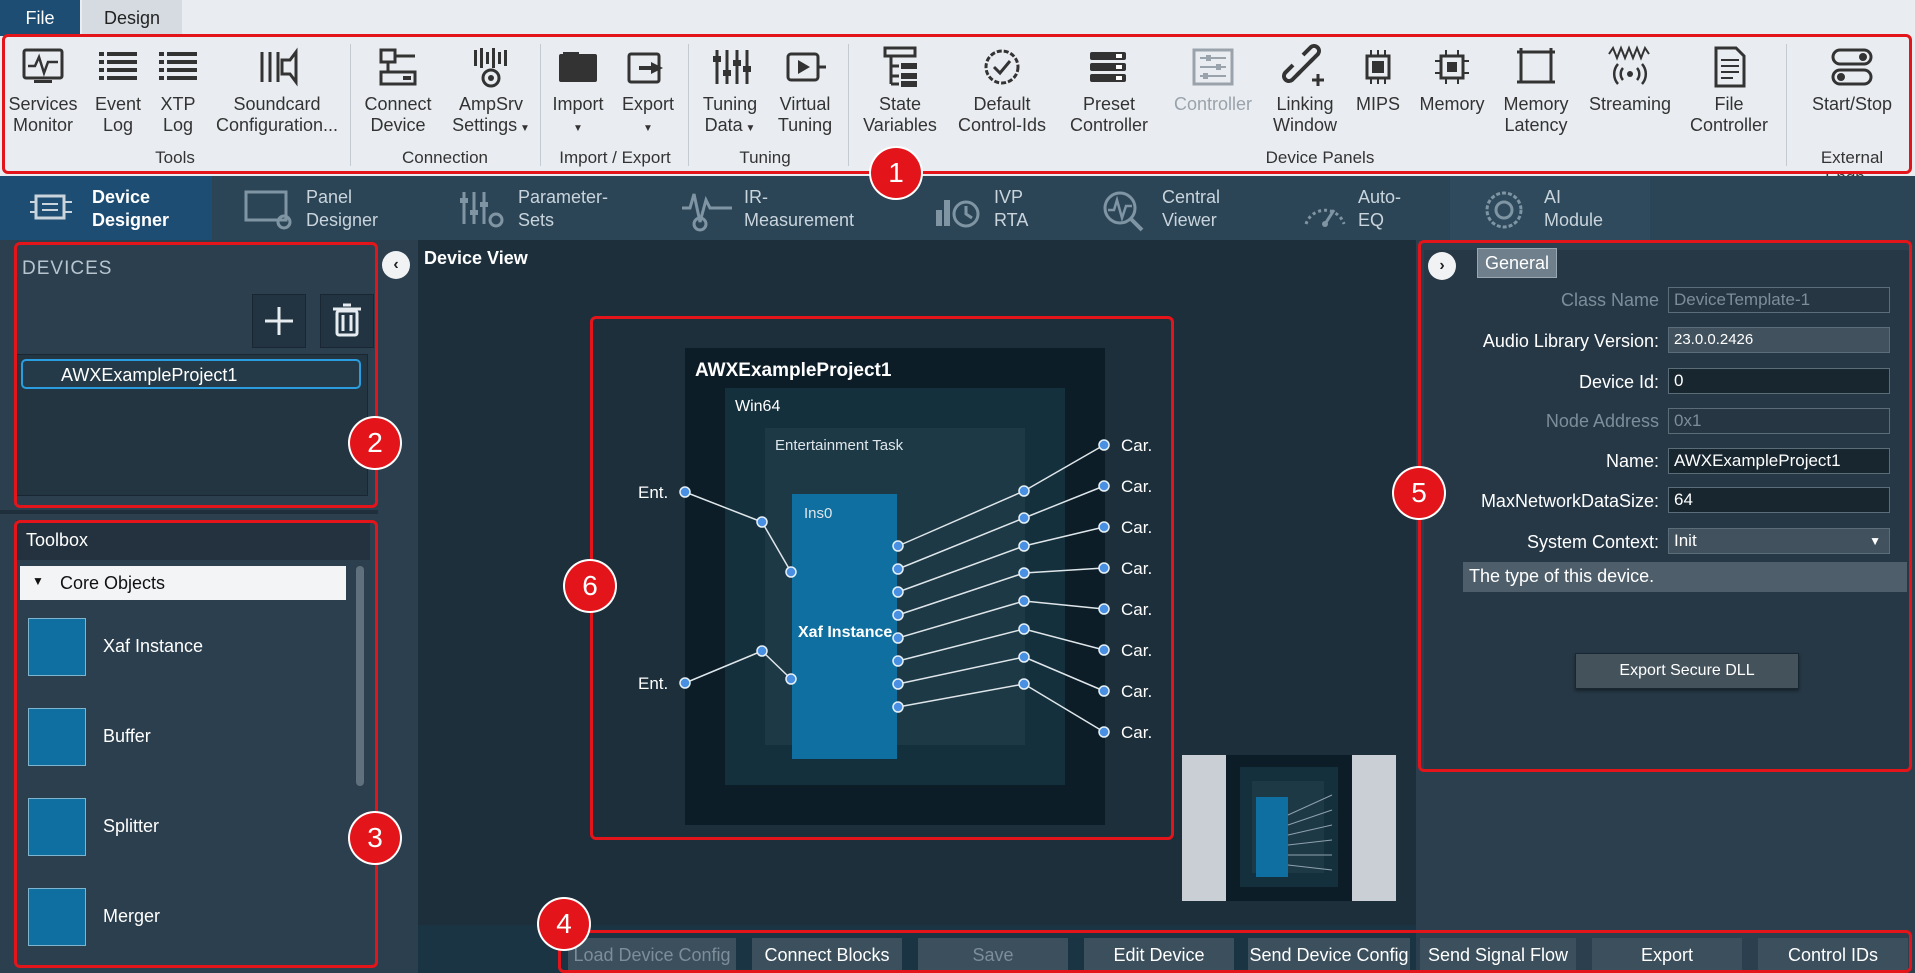  Describe the element at coordinates (1685, 540) in the screenshot. I see `system-context-value: Init` at that location.